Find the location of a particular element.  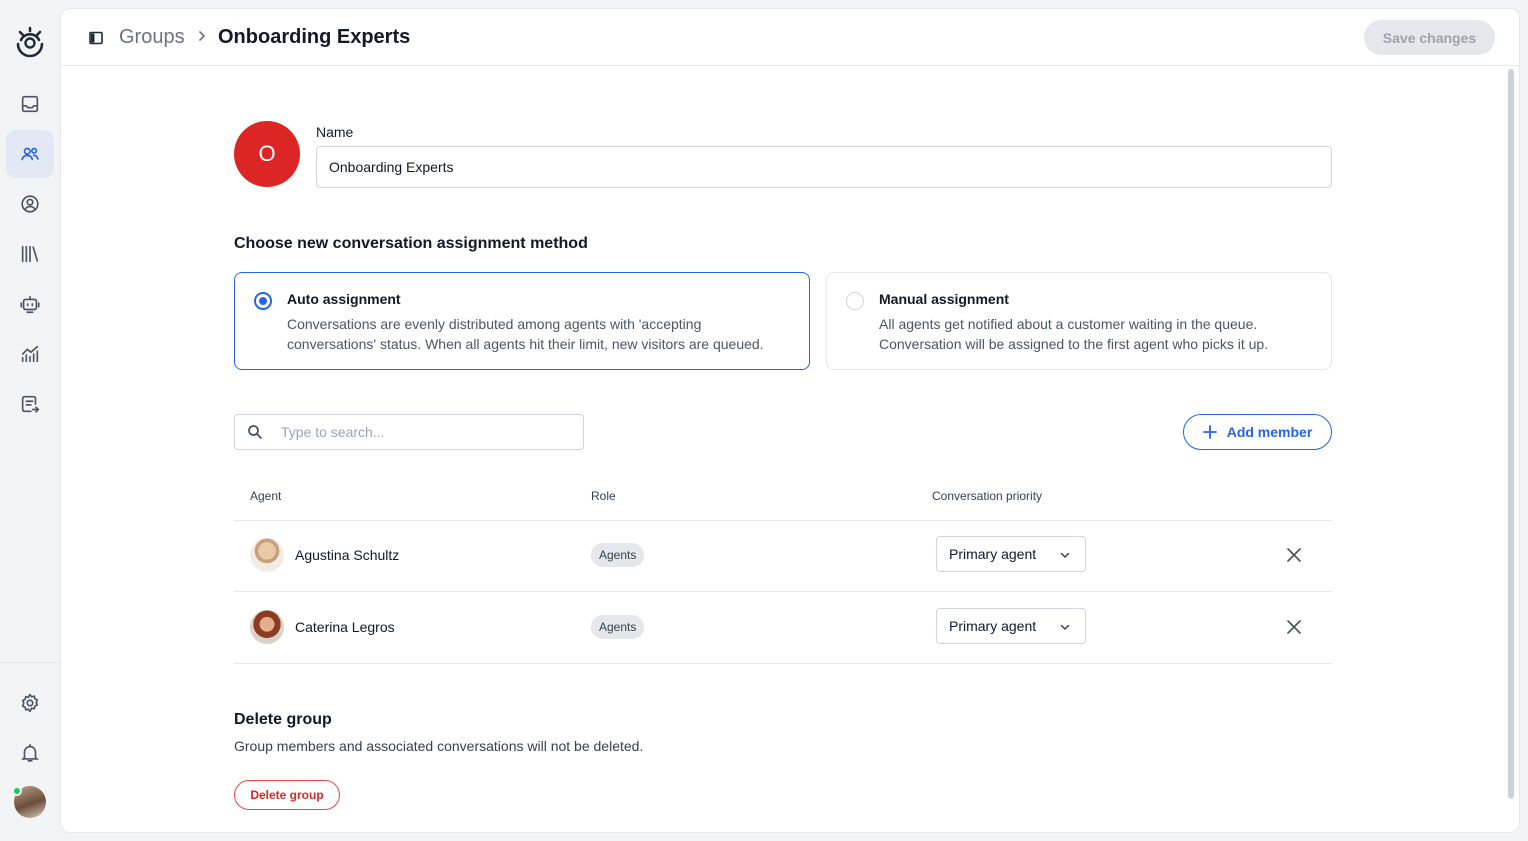

breadcrumb-groups: Groups is located at coordinates (152, 37).